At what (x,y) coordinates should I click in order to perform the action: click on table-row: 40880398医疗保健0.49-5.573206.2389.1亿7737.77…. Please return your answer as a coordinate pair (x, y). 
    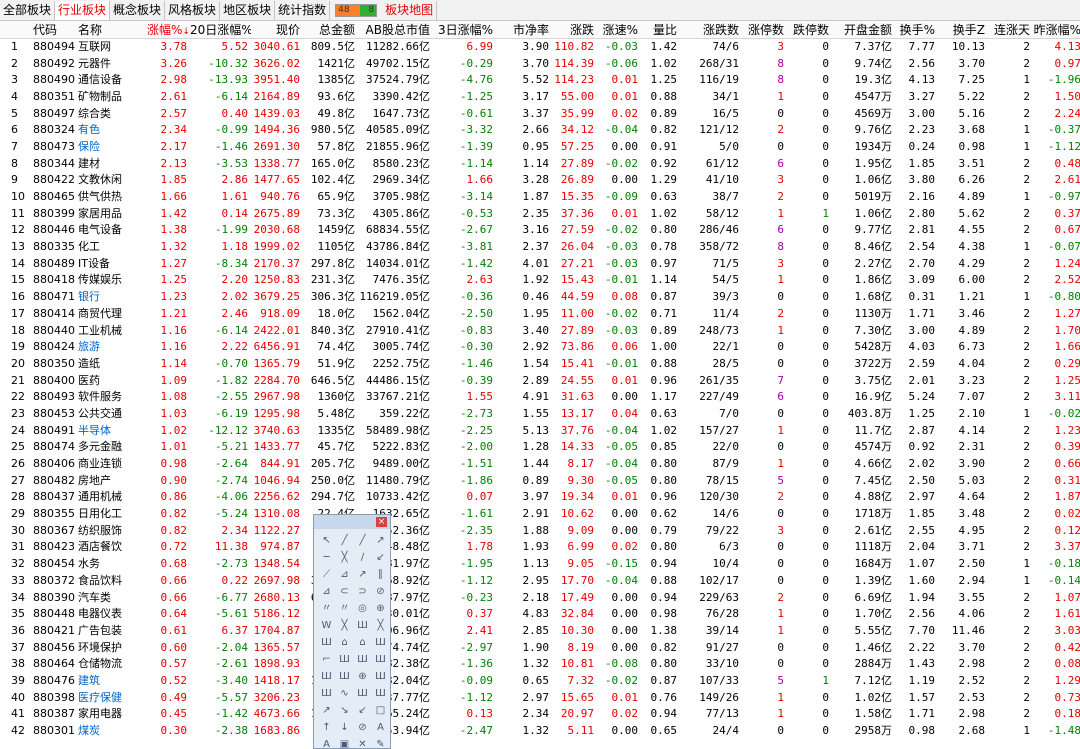
    Looking at the image, I should click on (540, 697).